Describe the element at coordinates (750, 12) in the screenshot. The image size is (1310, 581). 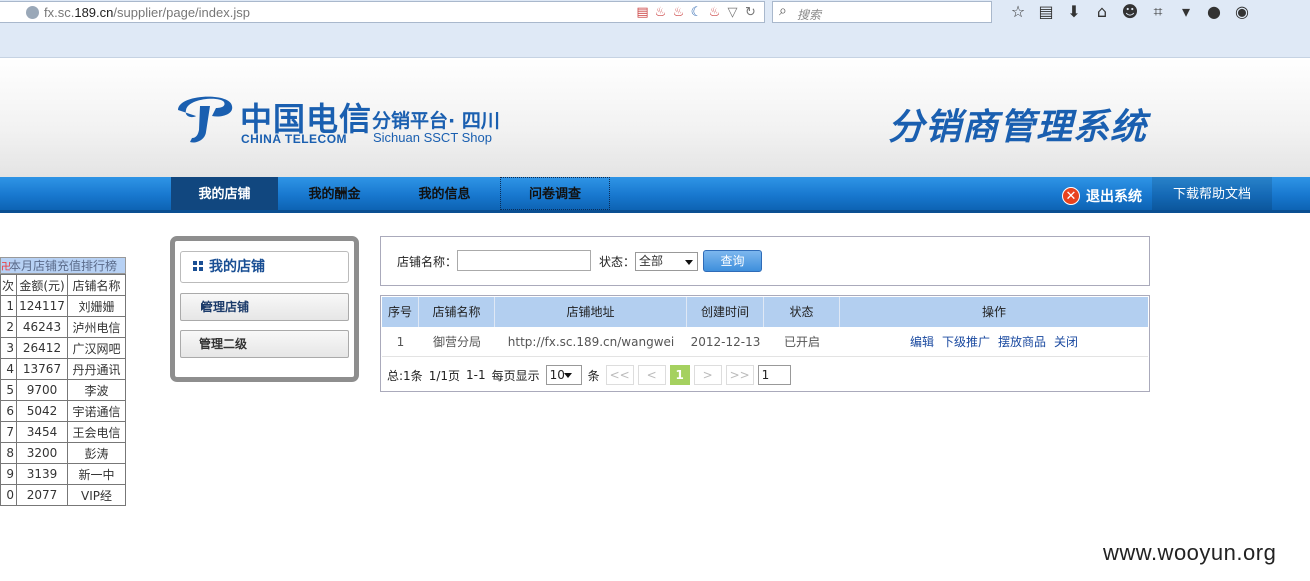
I see `reload-icon: ↻` at that location.